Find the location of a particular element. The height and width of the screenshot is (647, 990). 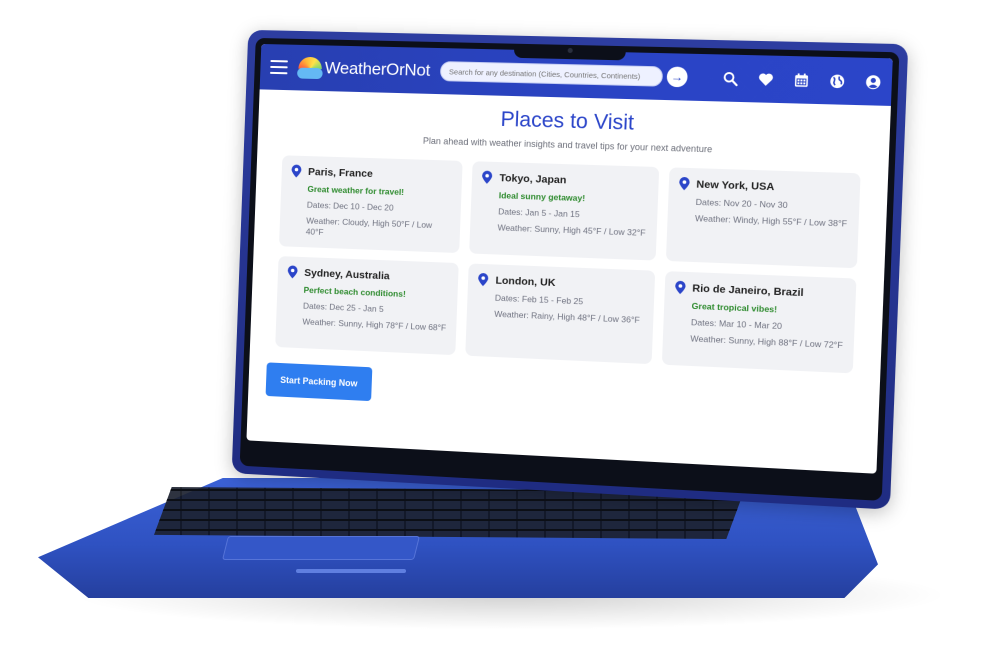

place-name: Paris, France is located at coordinates (340, 172).